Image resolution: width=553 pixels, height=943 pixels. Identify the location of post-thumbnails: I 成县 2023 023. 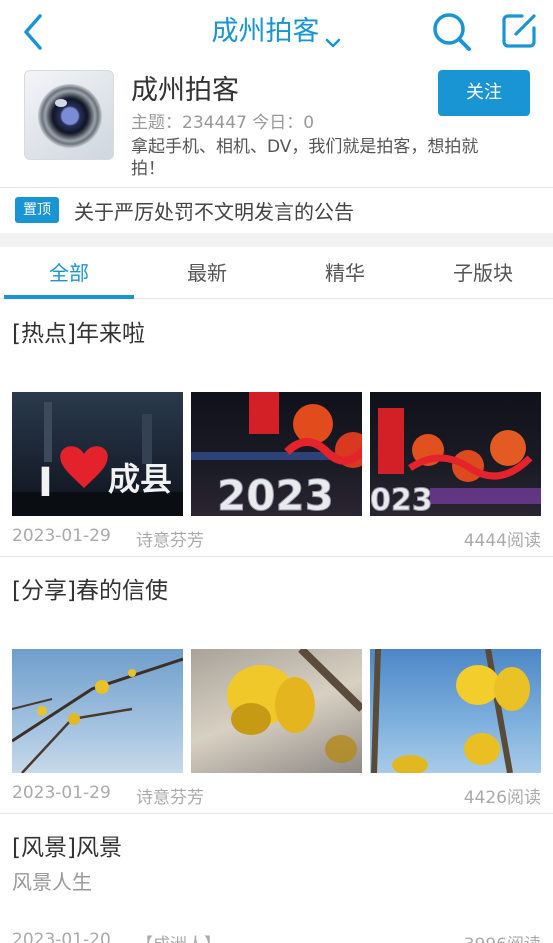
(276, 454).